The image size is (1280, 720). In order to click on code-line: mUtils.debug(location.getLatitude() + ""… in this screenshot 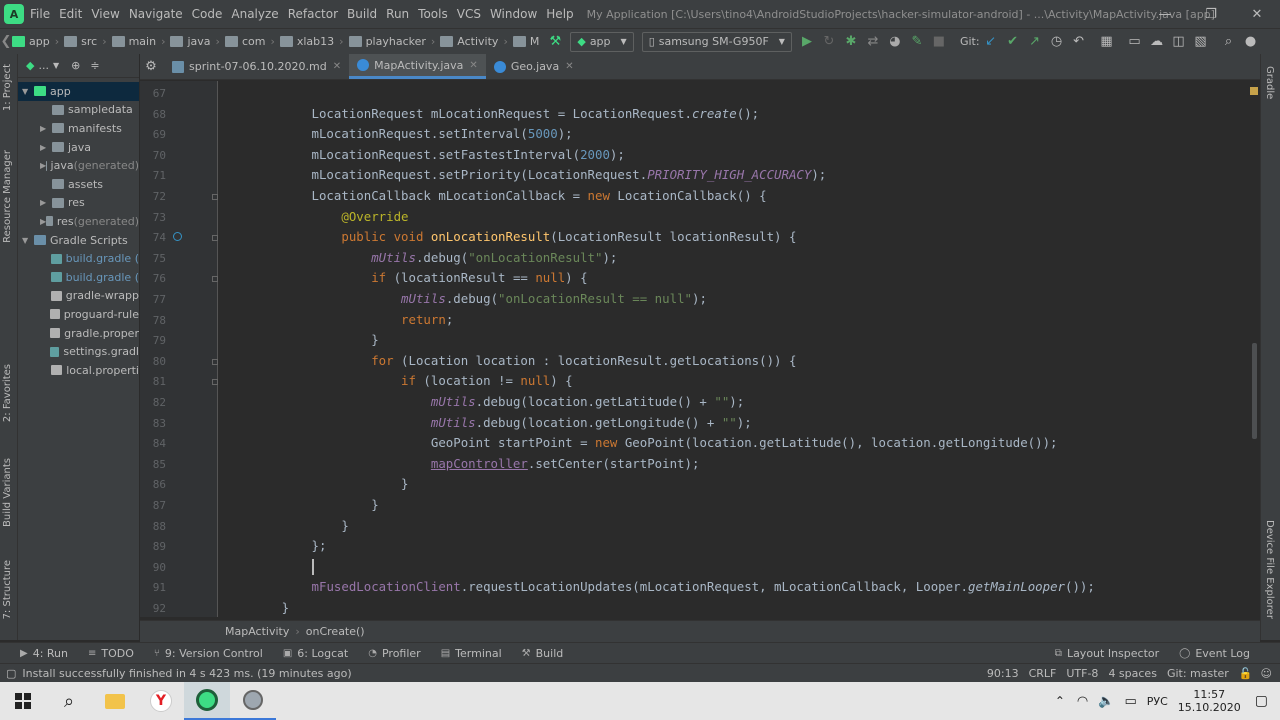, I will do `click(483, 401)`.